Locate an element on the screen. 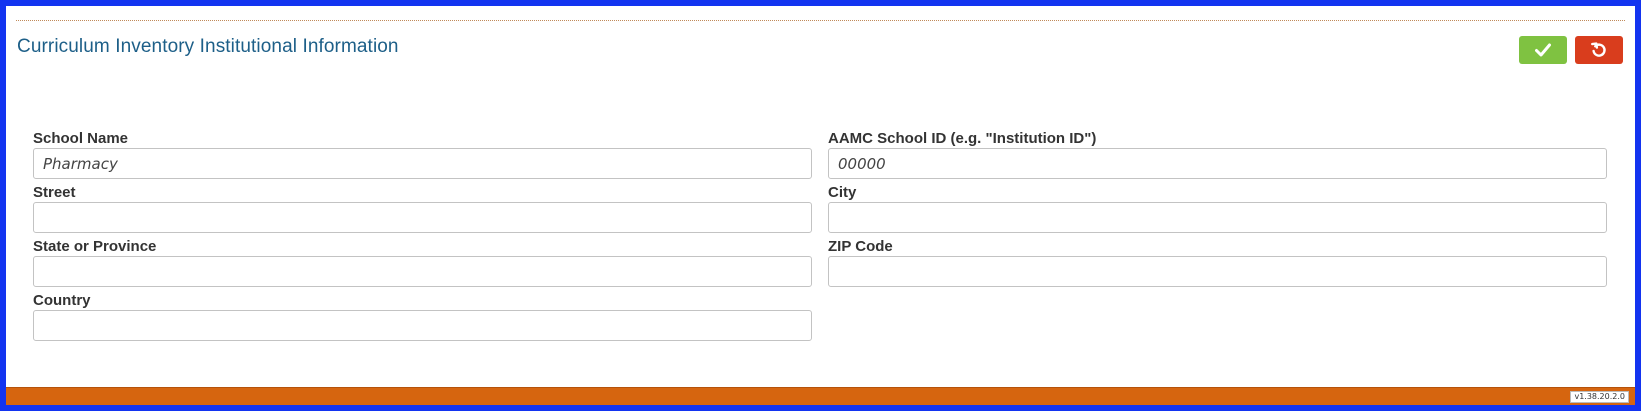 This screenshot has width=1641, height=411. aamc-id-input is located at coordinates (1217, 163).